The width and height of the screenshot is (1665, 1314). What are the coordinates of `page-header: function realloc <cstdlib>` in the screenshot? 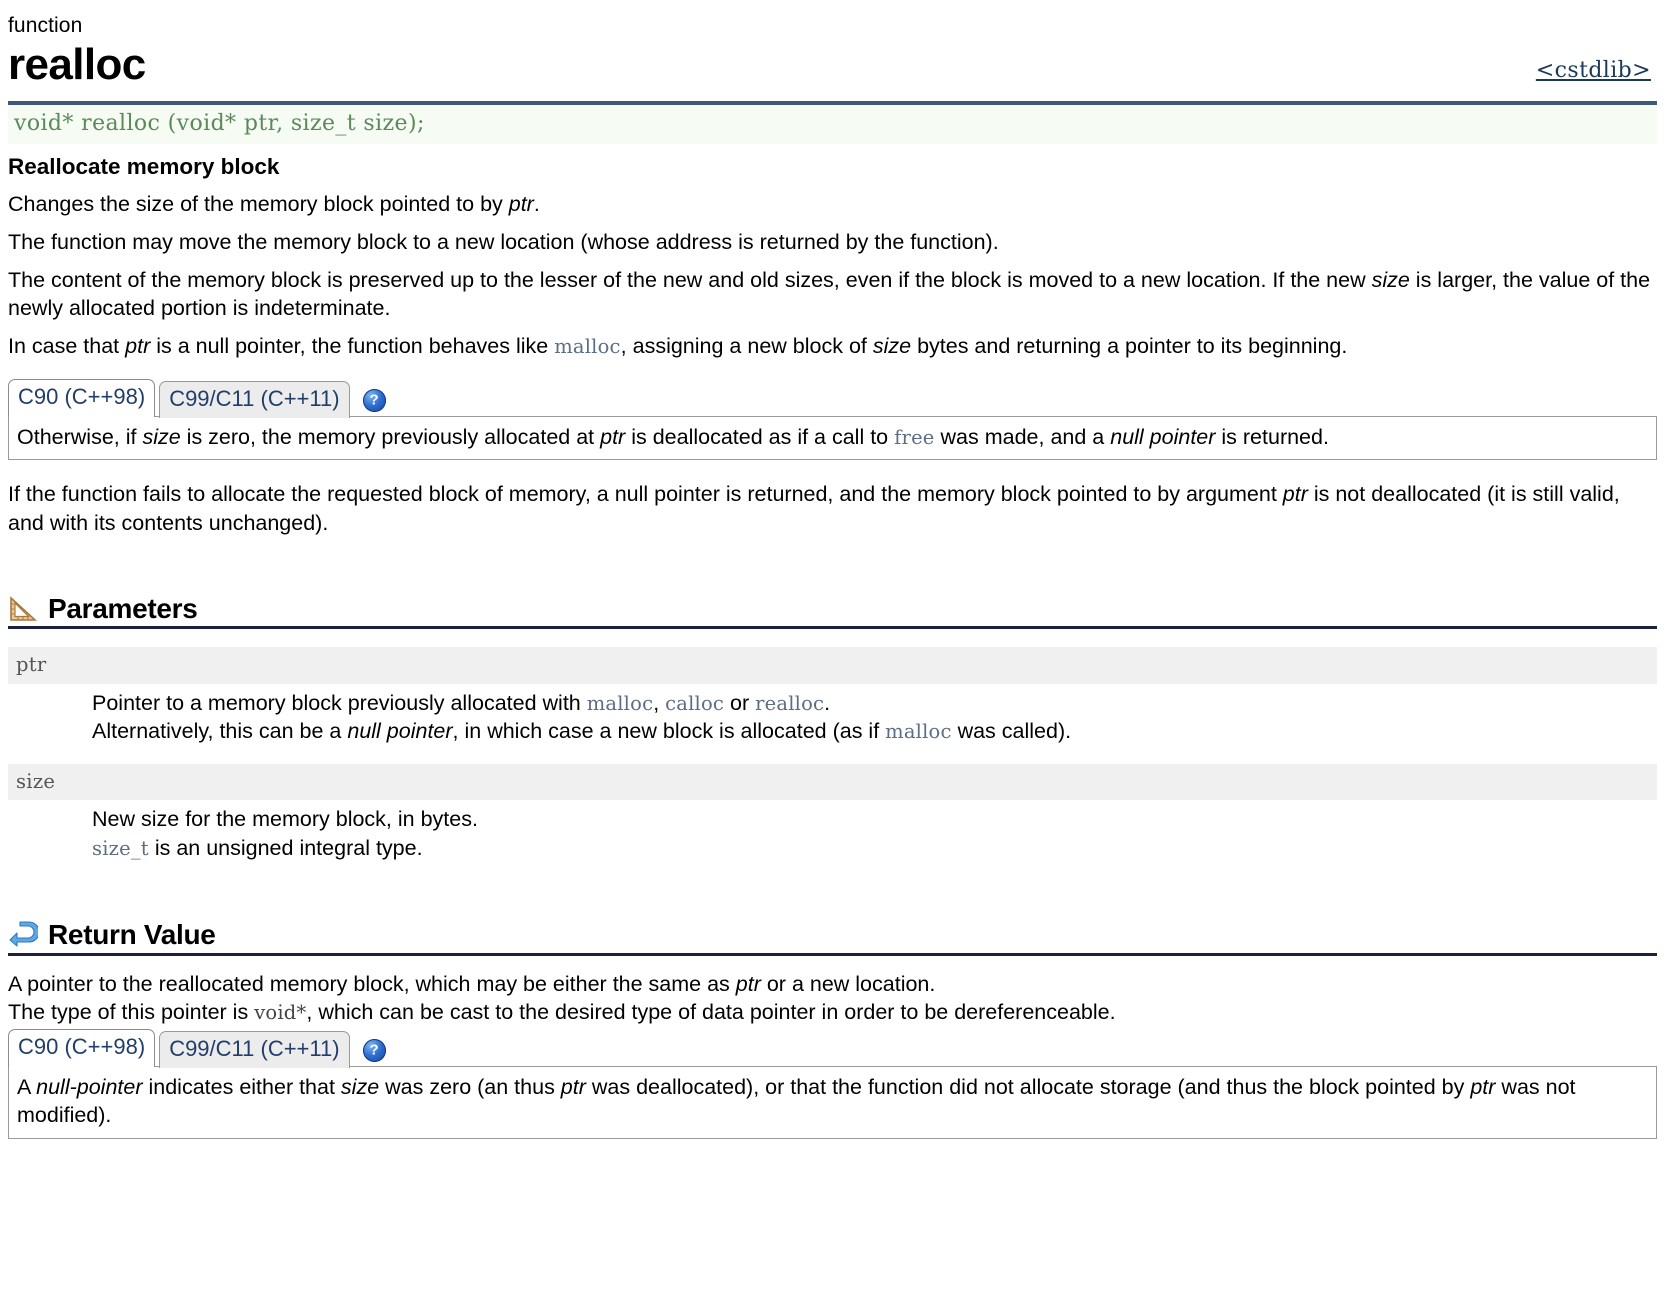 It's located at (832, 54).